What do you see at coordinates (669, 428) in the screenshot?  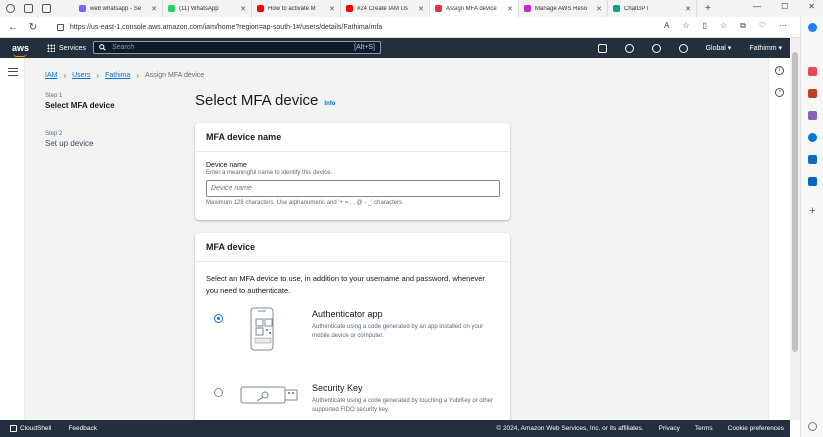 I see `privacy-link: Privacy` at bounding box center [669, 428].